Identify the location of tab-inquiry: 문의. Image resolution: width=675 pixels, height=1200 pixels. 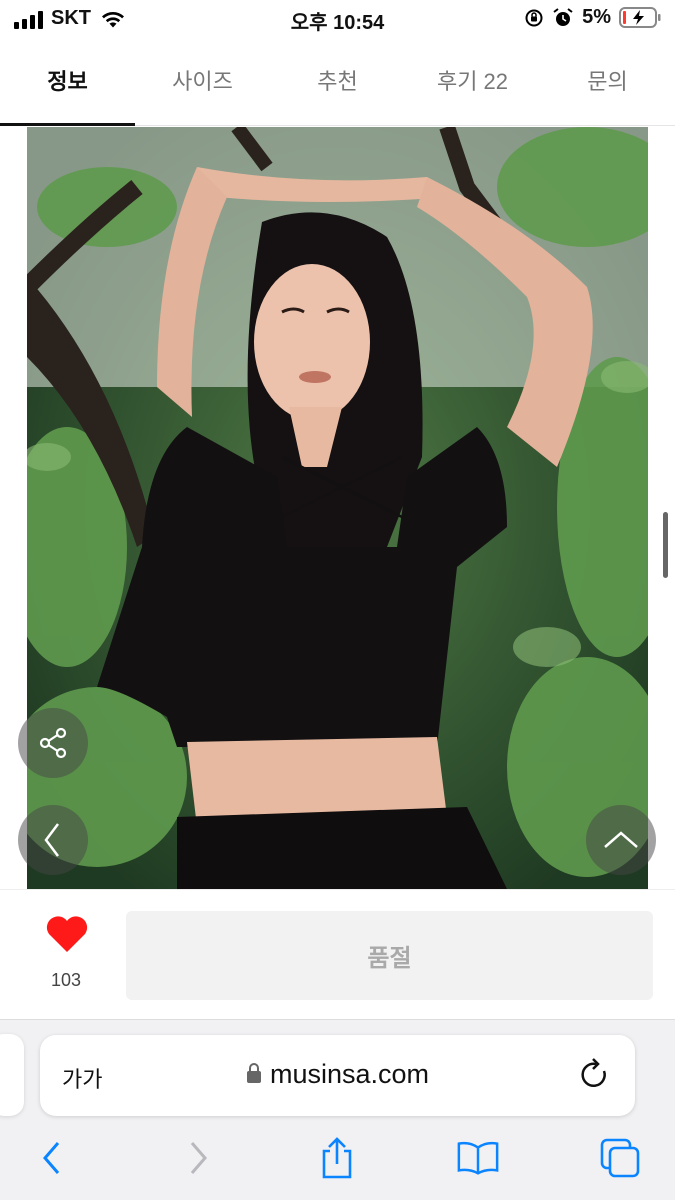
(607, 82).